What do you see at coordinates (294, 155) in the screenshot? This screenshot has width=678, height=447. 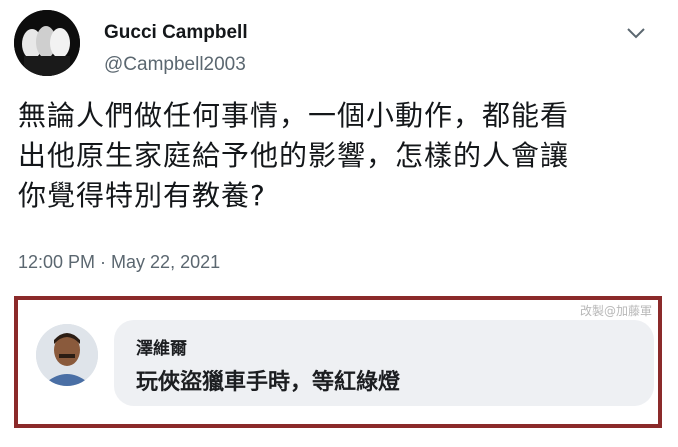 I see `tweet-text-line: 出他原生家庭給予他的影響，怎樣的人會讓` at bounding box center [294, 155].